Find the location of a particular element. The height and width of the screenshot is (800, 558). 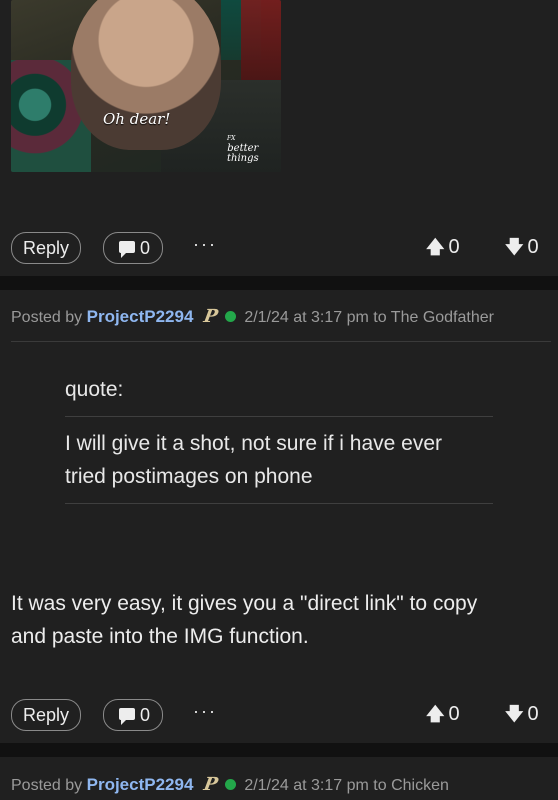

gif-brand-watermark: FX better things is located at coordinates (243, 149).